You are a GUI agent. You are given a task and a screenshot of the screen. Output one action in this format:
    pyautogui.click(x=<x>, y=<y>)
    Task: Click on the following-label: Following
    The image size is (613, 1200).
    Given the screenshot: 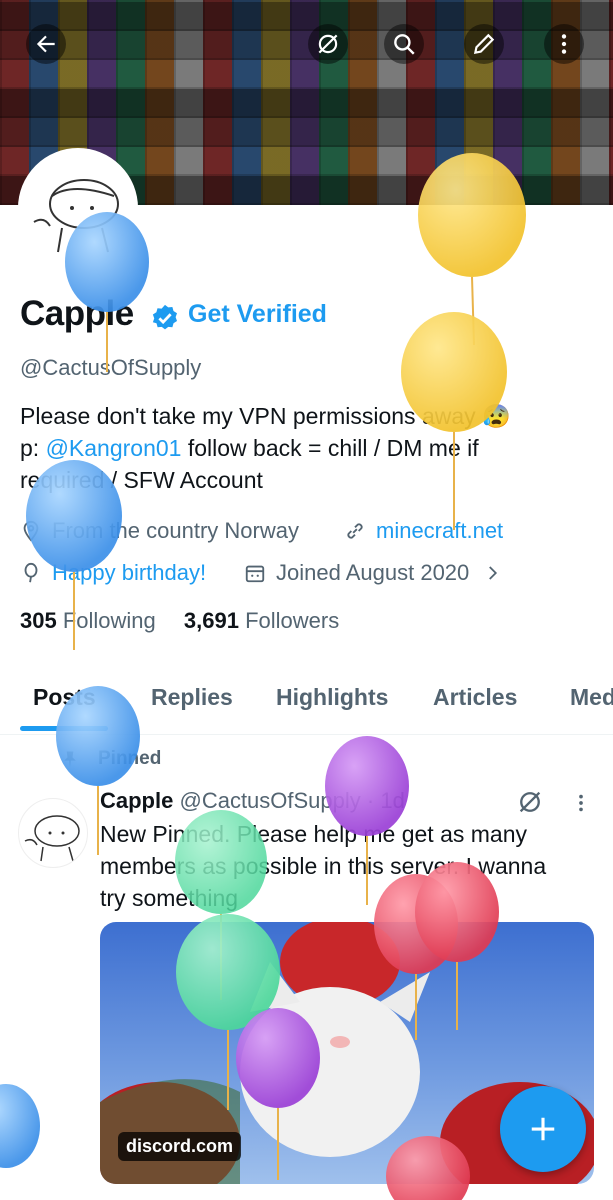 What is the action you would take?
    pyautogui.click(x=109, y=620)
    